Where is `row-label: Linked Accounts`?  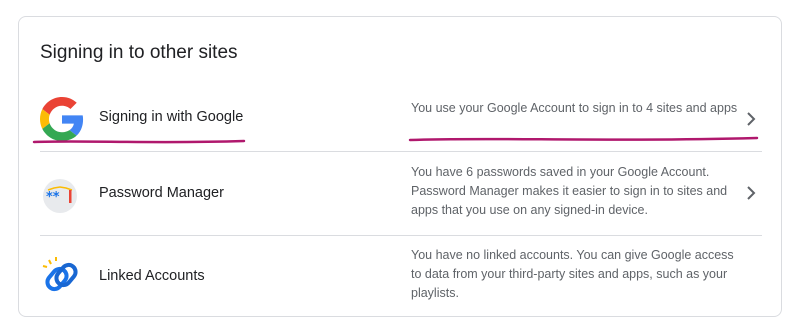 row-label: Linked Accounts is located at coordinates (152, 276).